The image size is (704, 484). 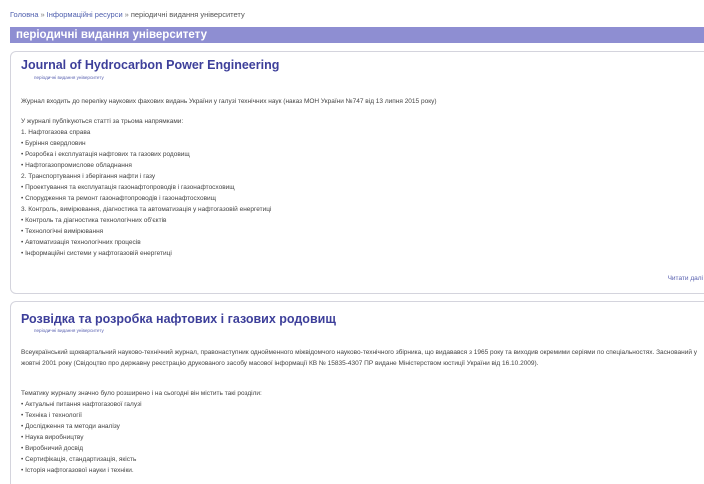 What do you see at coordinates (62, 231) in the screenshot?
I see `article-line: • Технологічні вимірювання` at bounding box center [62, 231].